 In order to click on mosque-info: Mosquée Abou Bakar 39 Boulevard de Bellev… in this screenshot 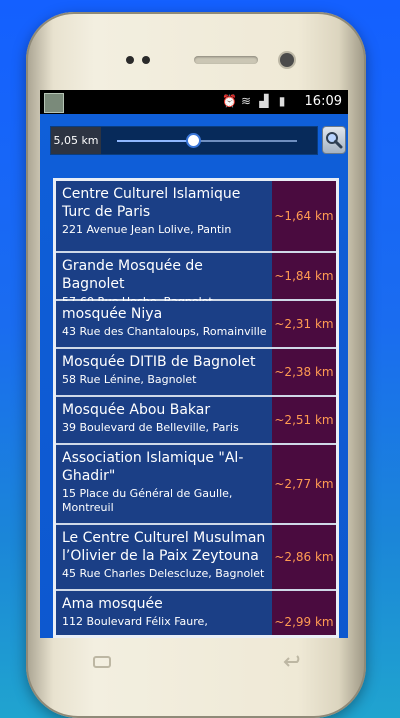, I will do `click(165, 418)`.